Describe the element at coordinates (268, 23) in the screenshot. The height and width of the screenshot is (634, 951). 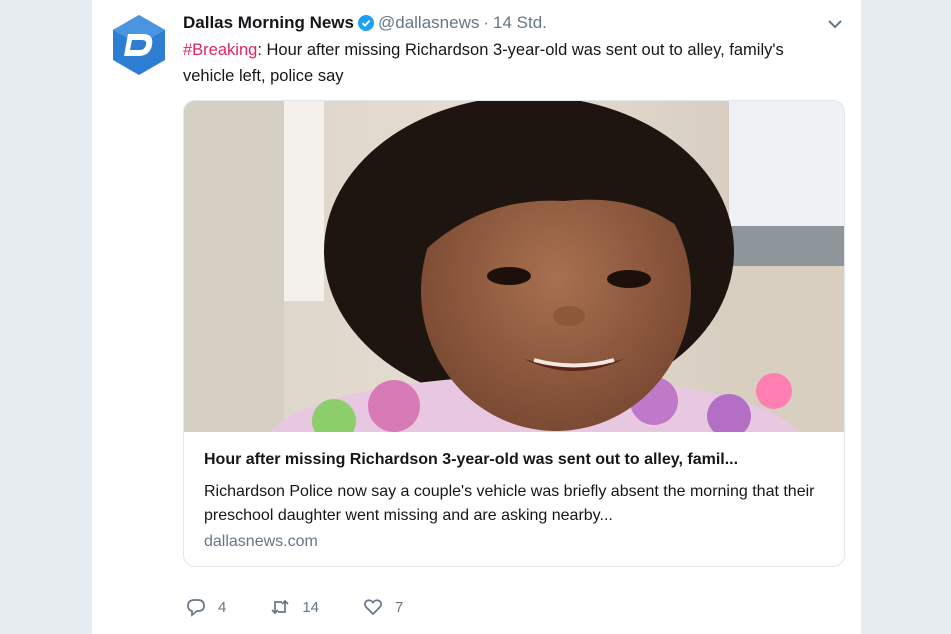
I see `author-name: Dallas Morning News` at that location.